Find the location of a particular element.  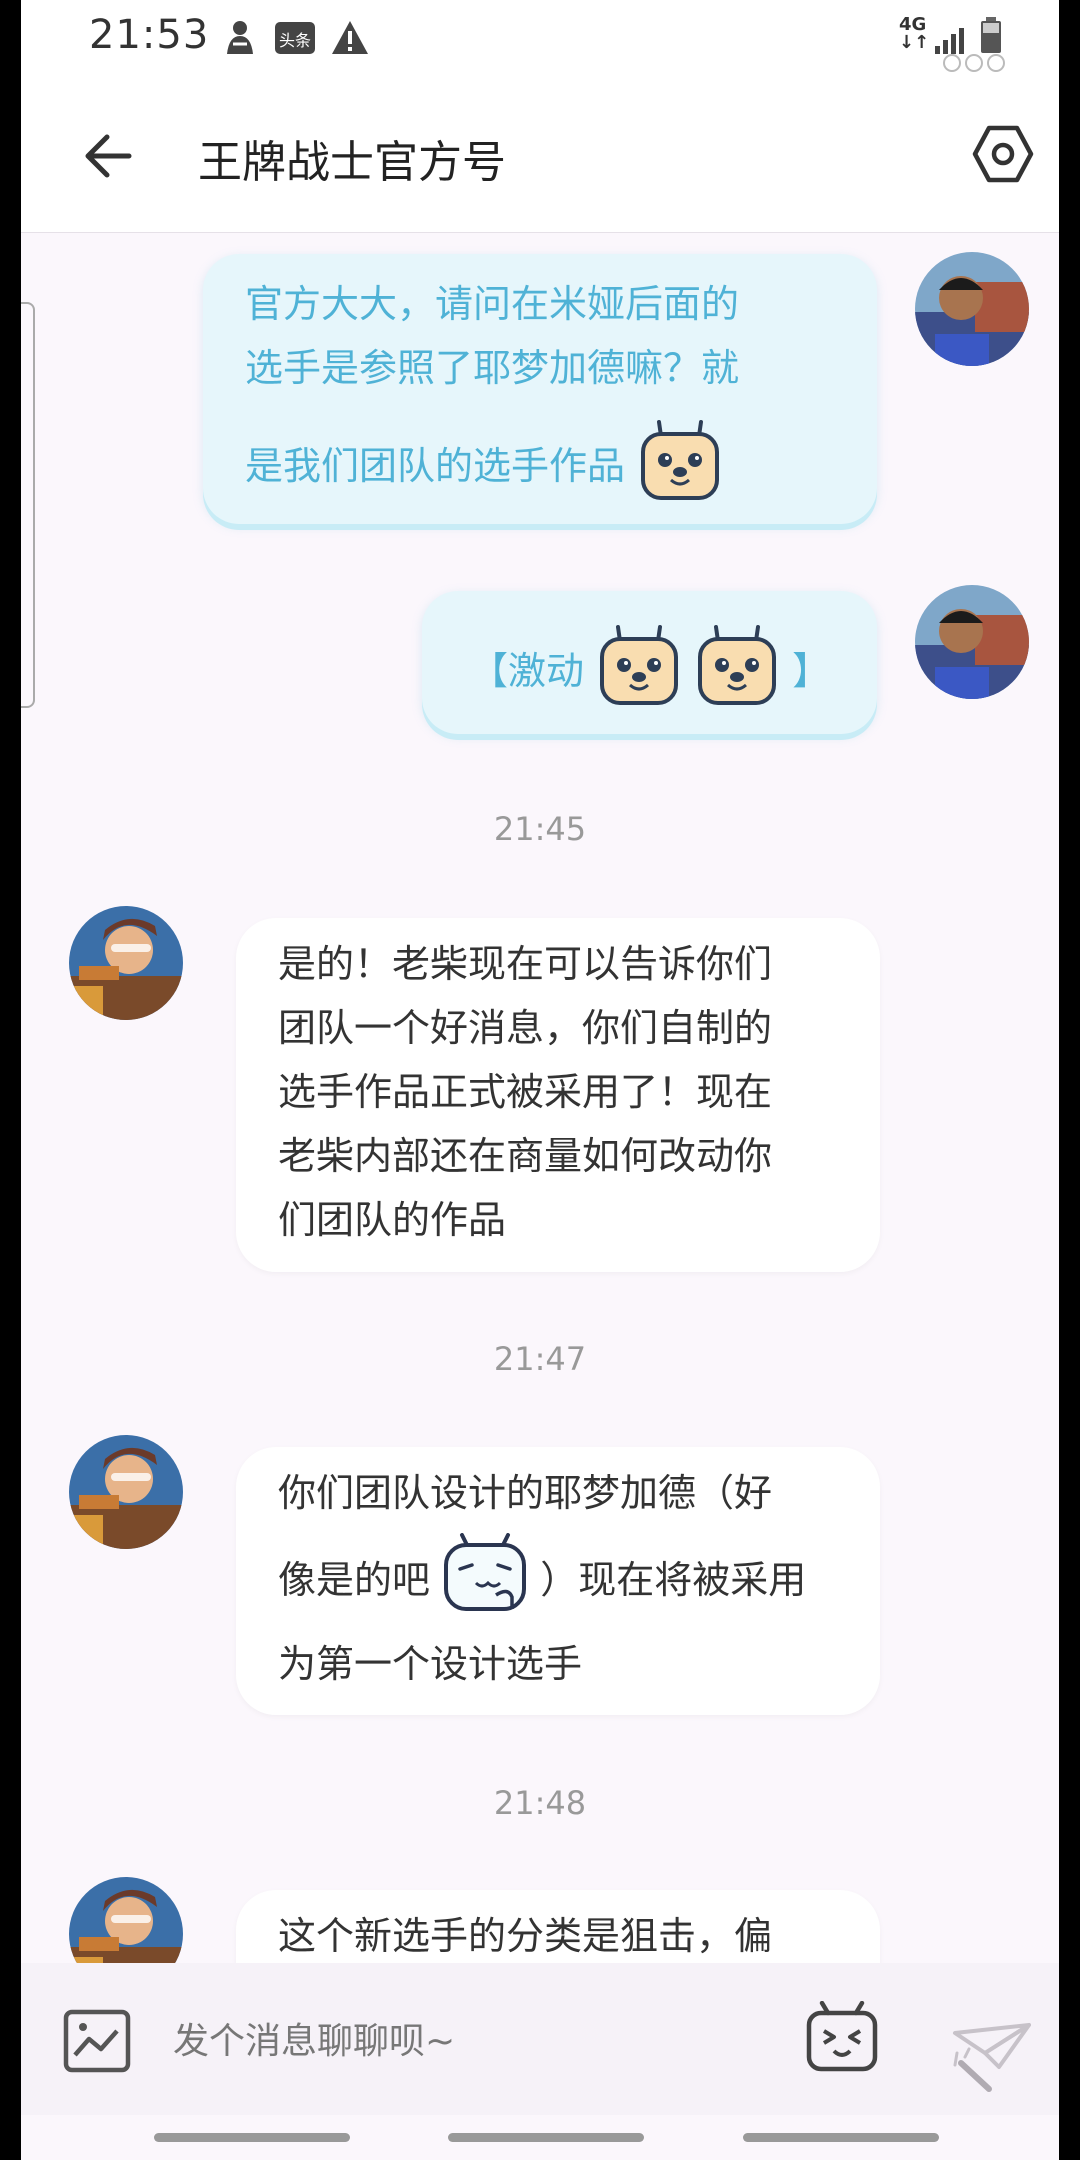

message-text-line: 为第一个设计选手 is located at coordinates (430, 1664).